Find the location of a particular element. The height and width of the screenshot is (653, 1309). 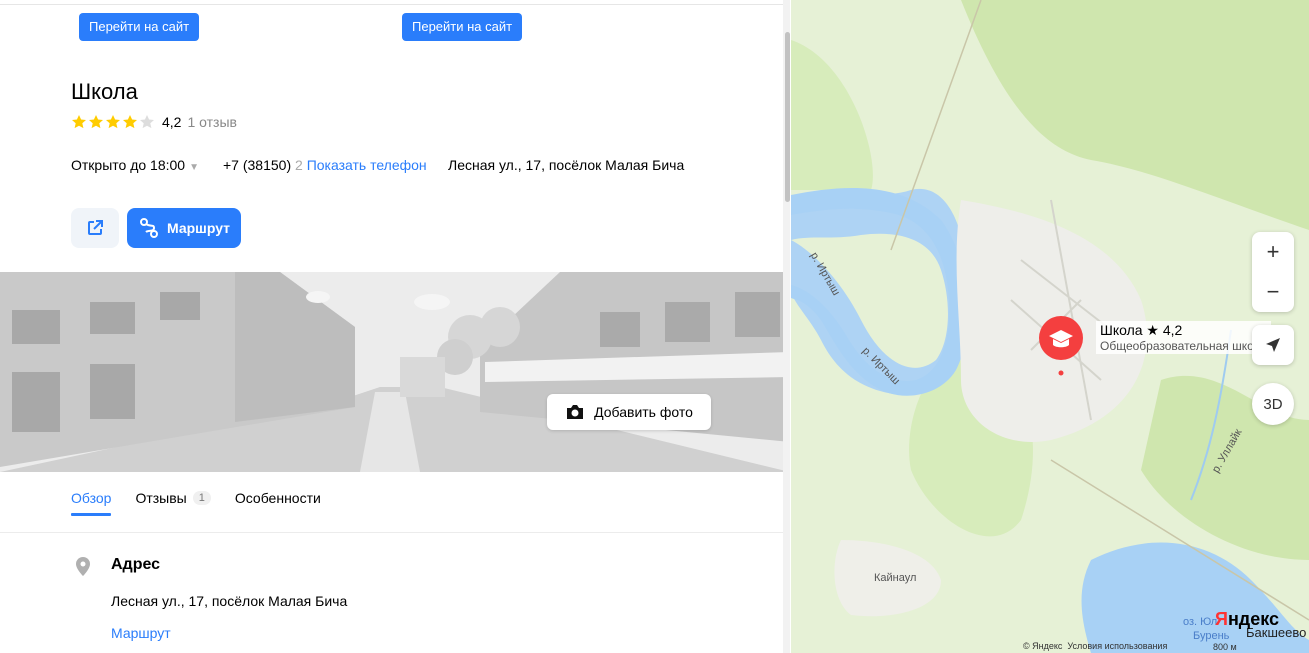

camera-icon is located at coordinates (575, 412).